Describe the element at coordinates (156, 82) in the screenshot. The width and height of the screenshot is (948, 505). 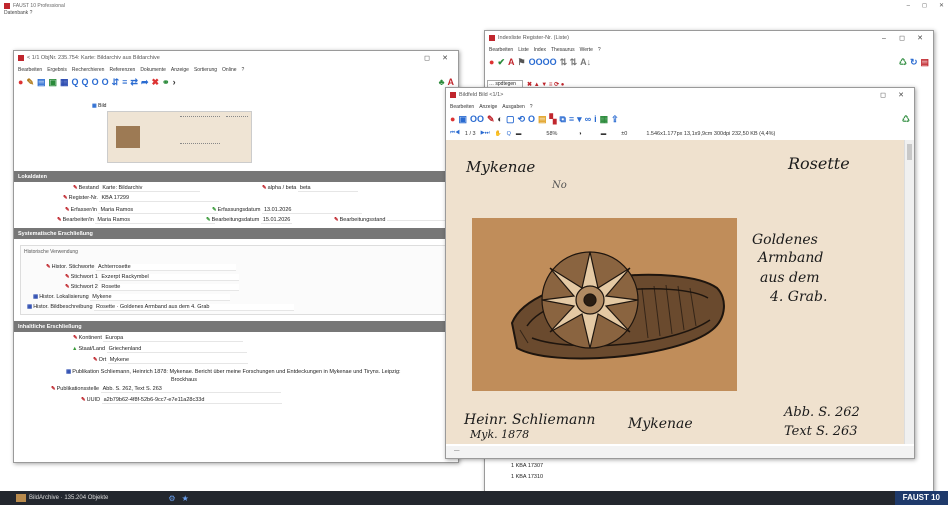
I see `delete-icon: ✖` at that location.